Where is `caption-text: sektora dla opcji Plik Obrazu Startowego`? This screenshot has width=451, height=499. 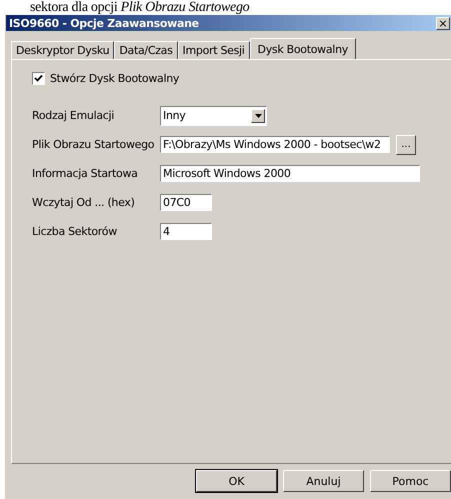
caption-text: sektora dla opcji Plik Obrazu Startowego is located at coordinates (139, 7).